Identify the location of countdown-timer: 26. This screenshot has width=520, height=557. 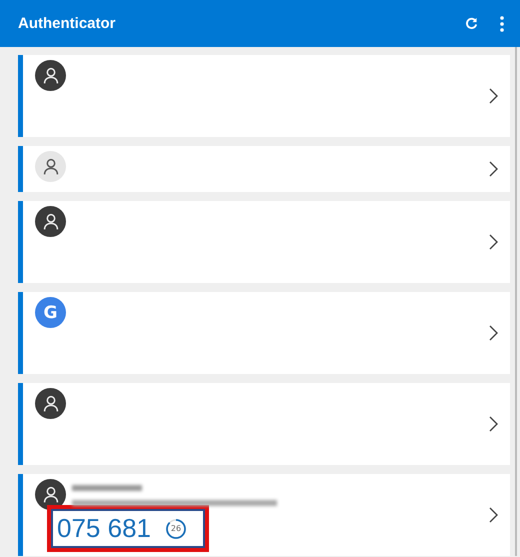
(175, 529).